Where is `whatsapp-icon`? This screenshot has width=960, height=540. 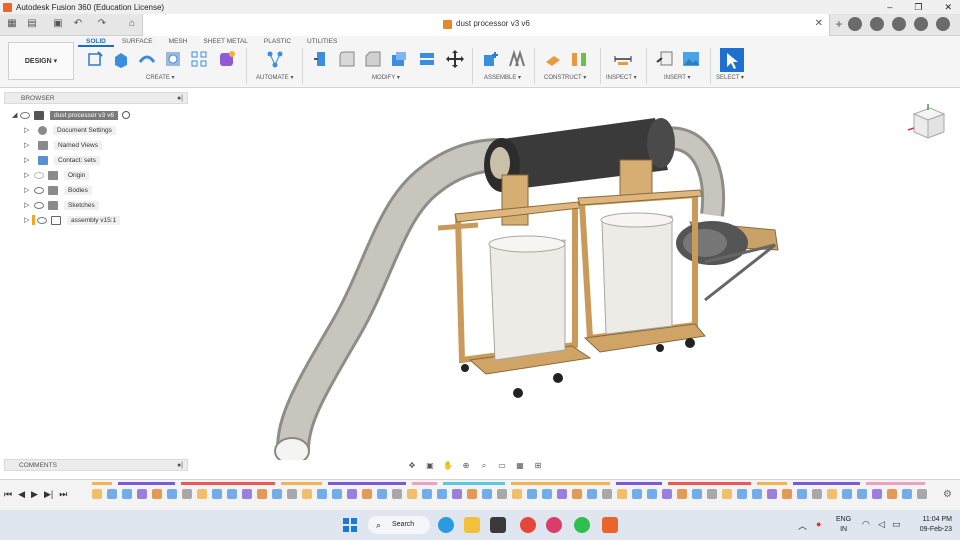 whatsapp-icon is located at coordinates (582, 525).